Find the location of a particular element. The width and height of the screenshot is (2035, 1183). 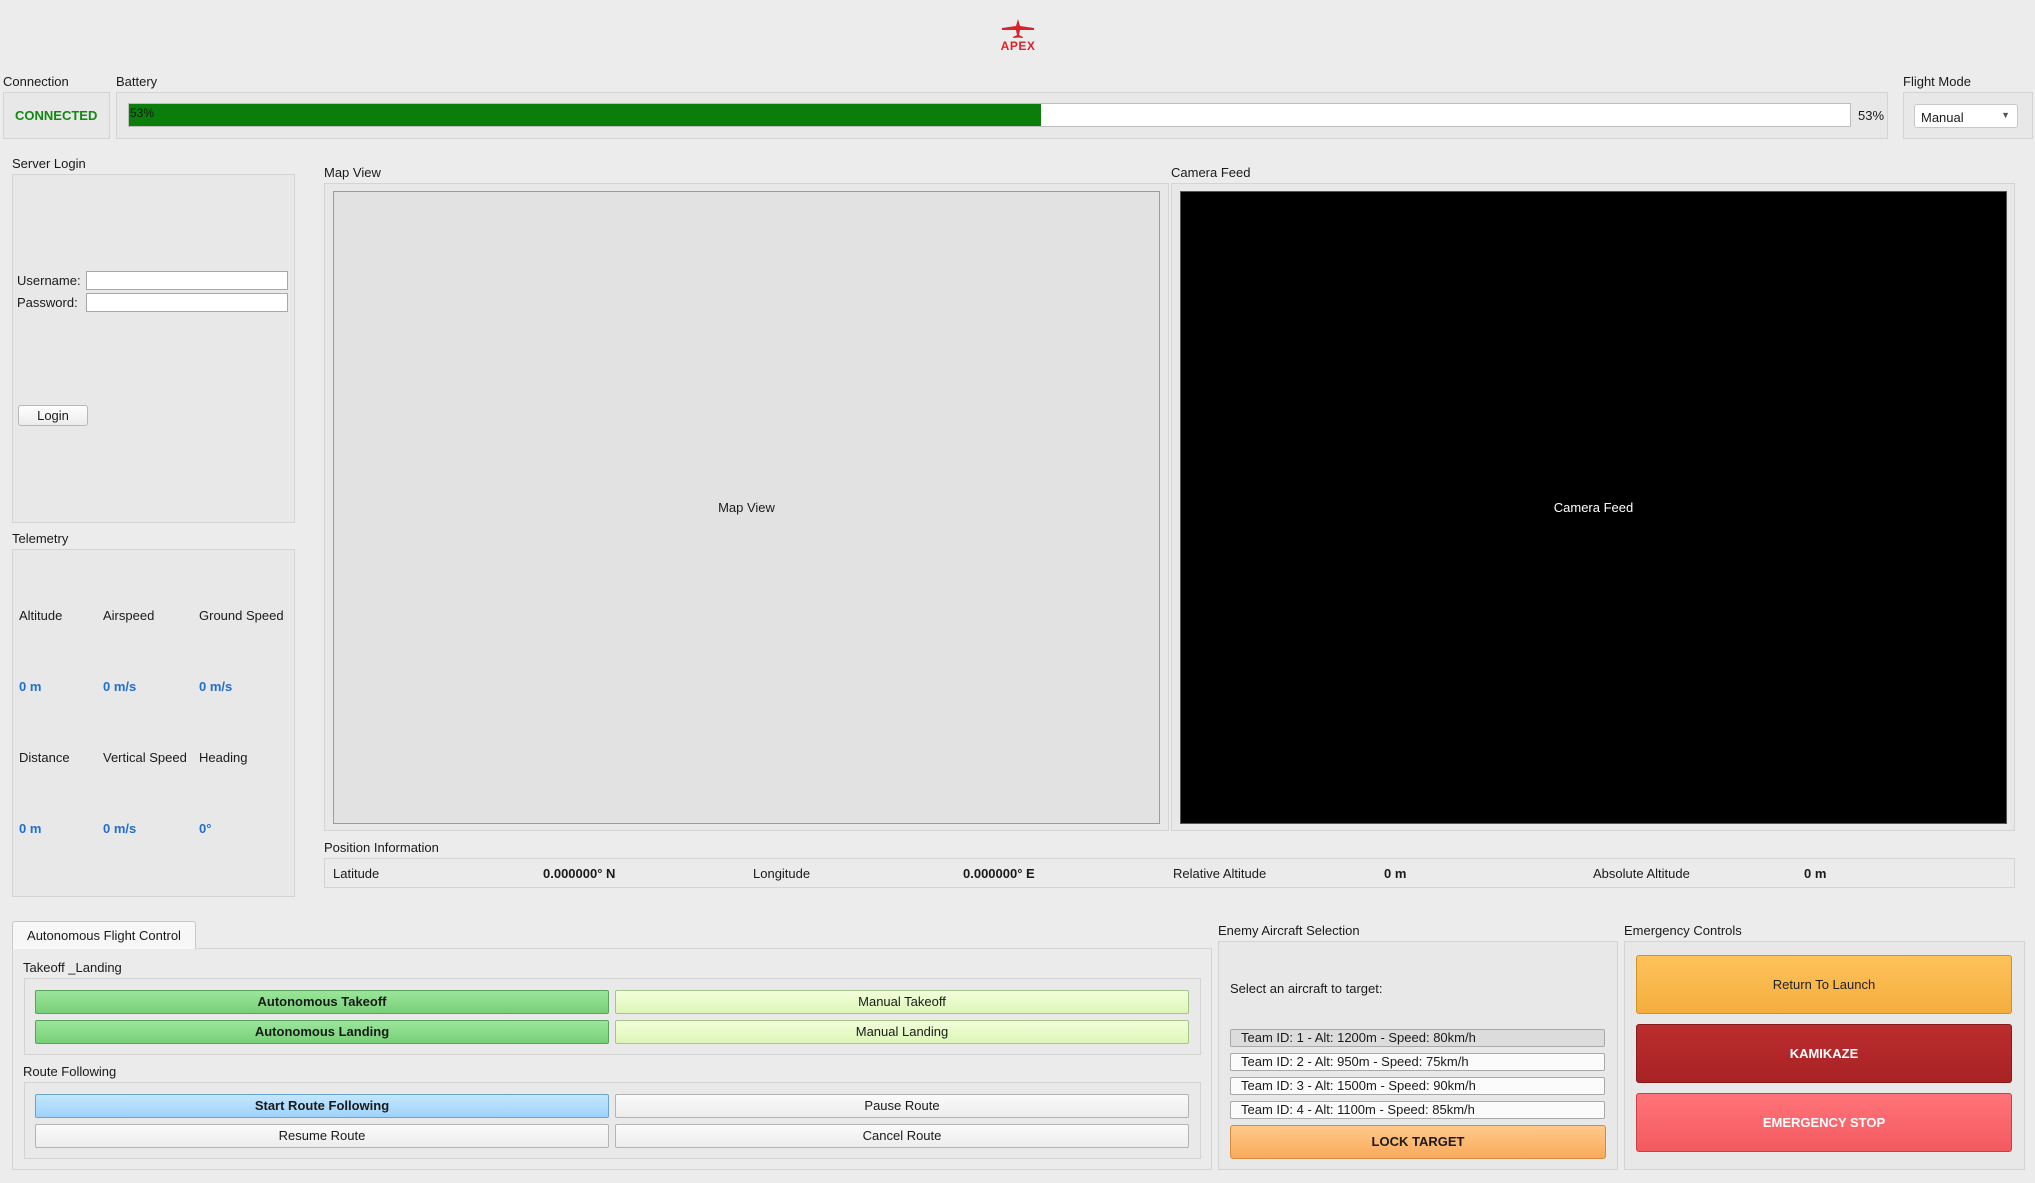

map-view-placeholder: Map View is located at coordinates (746, 507).